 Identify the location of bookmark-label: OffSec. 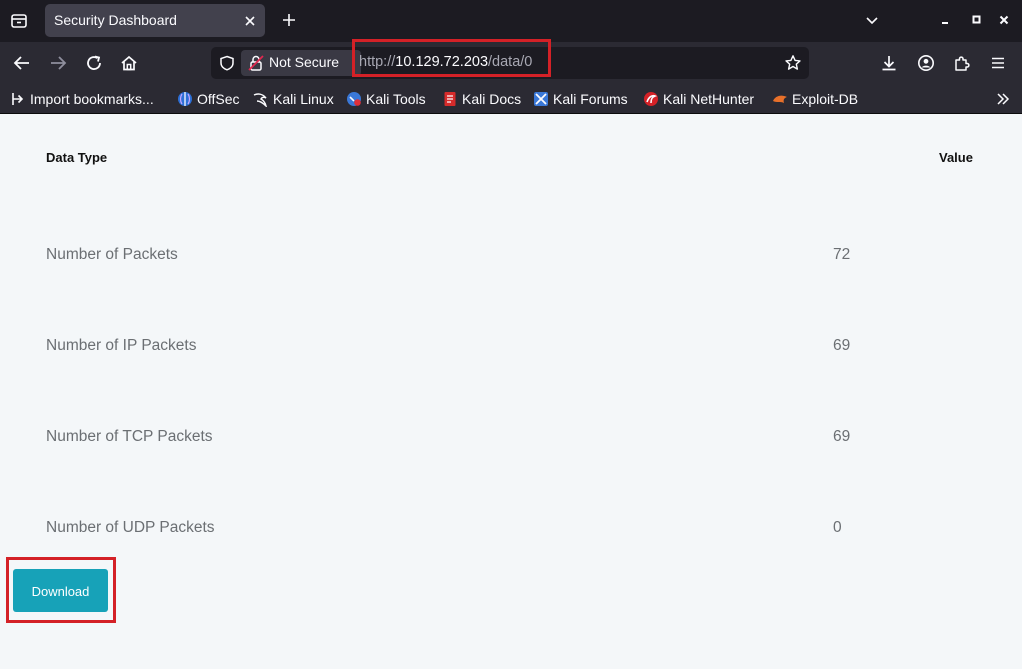
(218, 99).